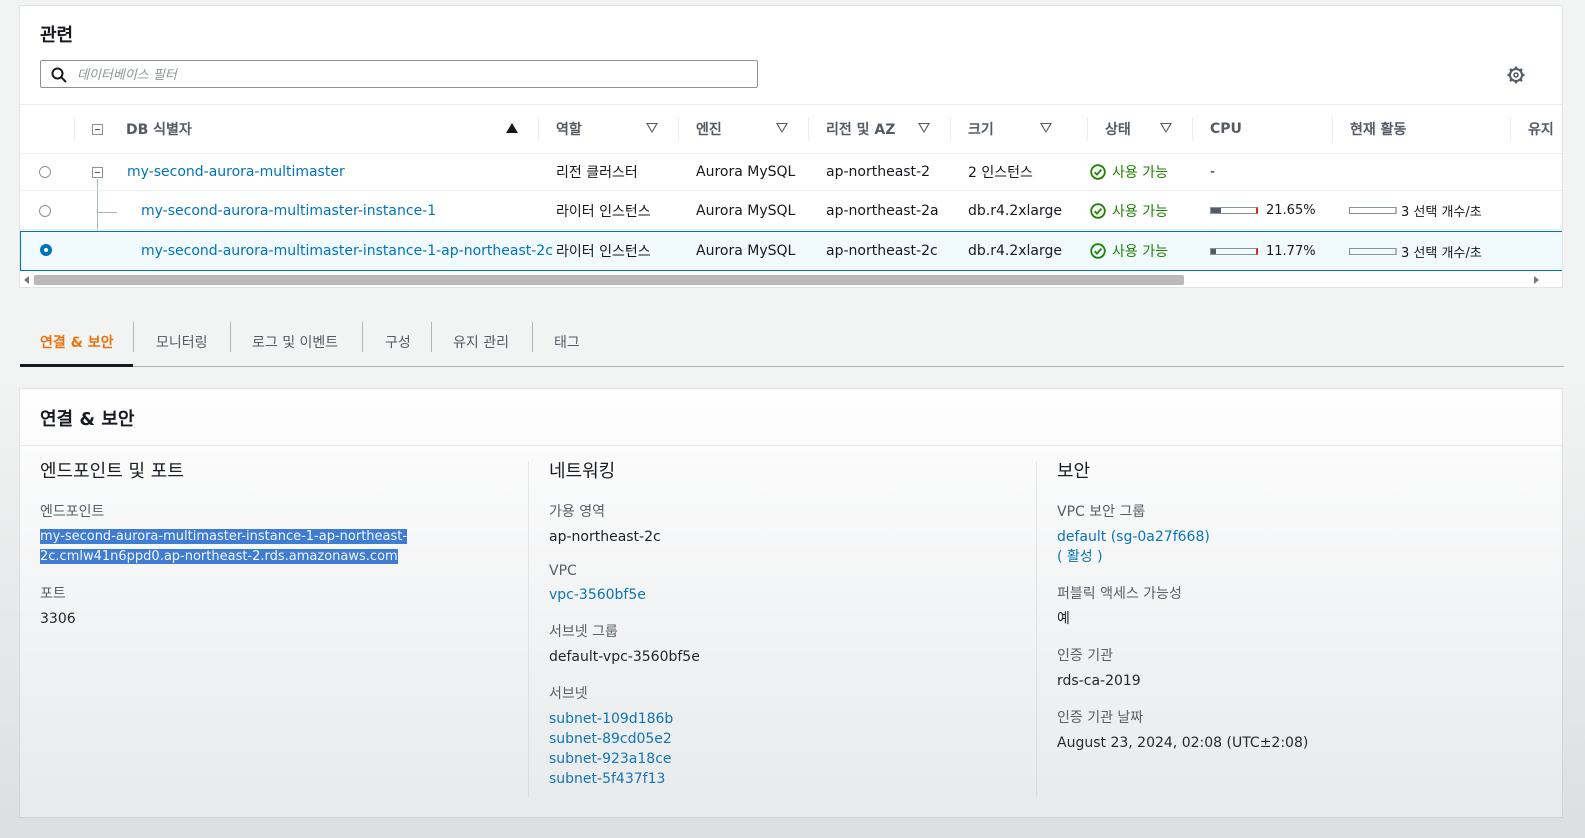  What do you see at coordinates (182, 342) in the screenshot?
I see `tab-monitoring: 모니터링` at bounding box center [182, 342].